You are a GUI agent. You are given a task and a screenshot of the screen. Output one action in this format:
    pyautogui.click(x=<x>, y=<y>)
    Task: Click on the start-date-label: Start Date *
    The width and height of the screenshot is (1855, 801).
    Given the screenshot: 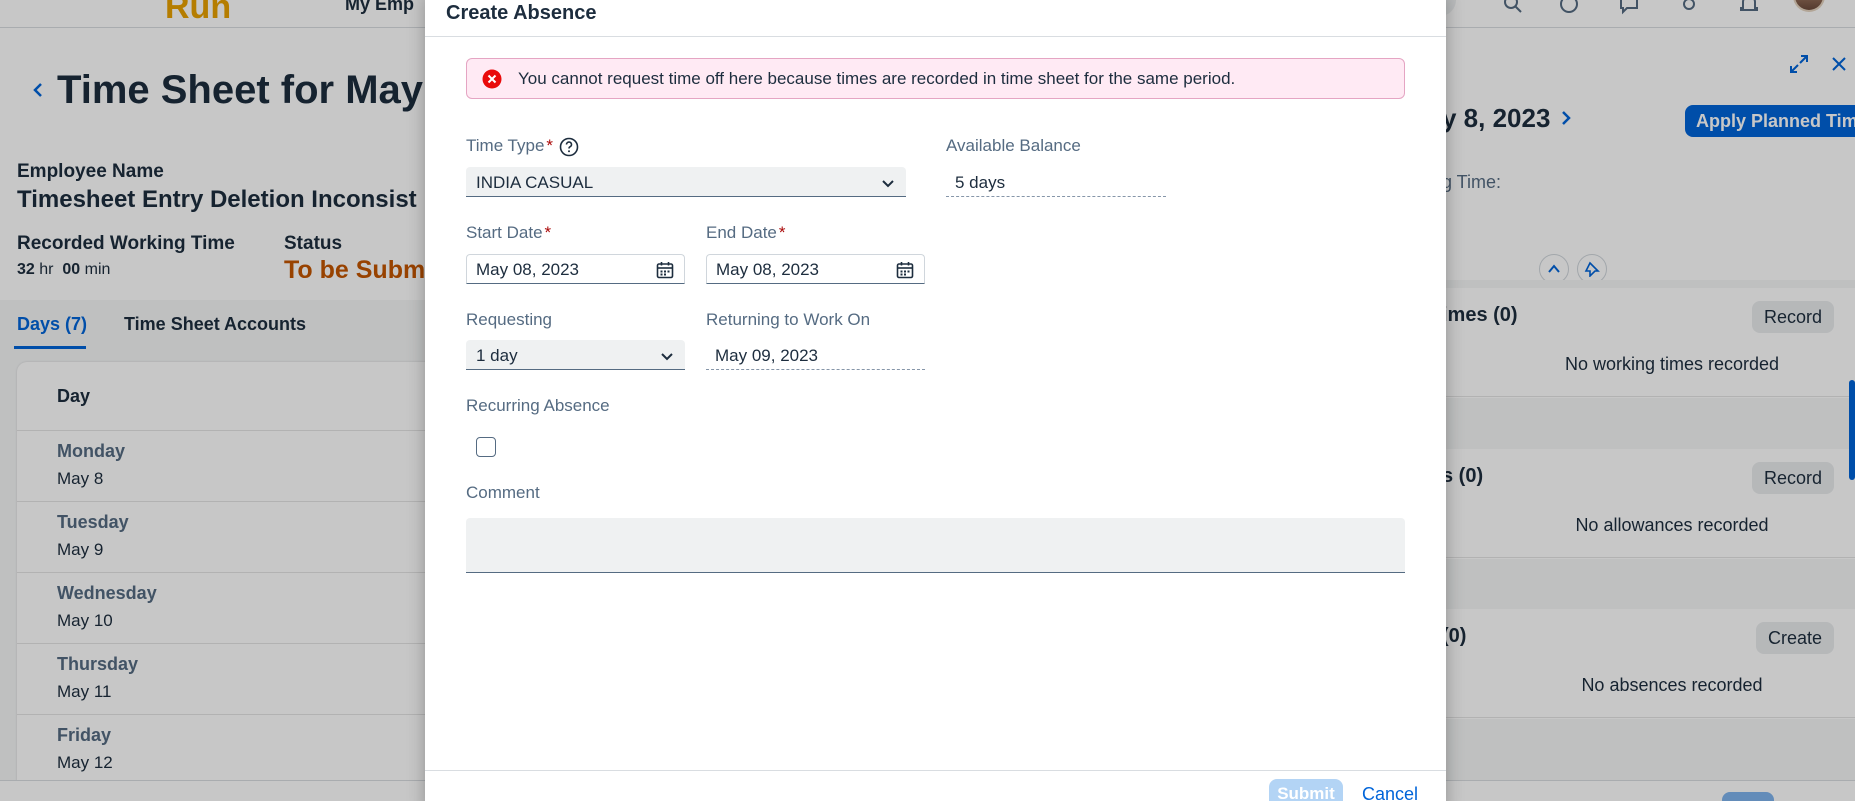 What is the action you would take?
    pyautogui.click(x=508, y=233)
    